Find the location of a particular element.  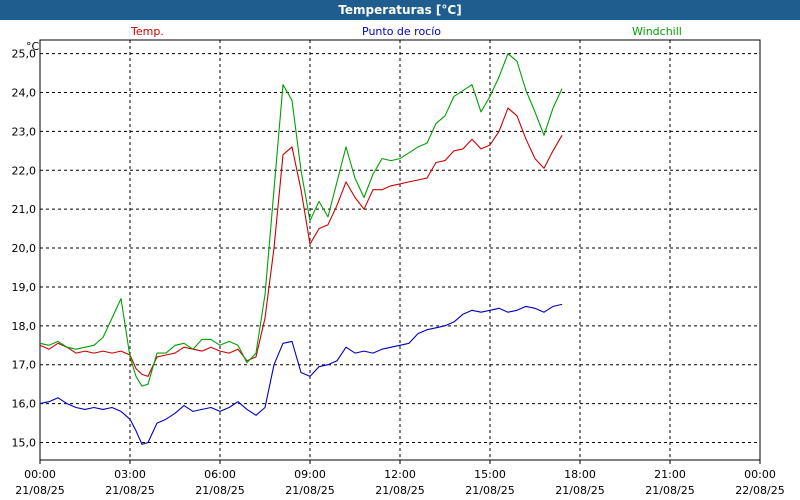

x-tick-time: 15:00 is located at coordinates (490, 474).